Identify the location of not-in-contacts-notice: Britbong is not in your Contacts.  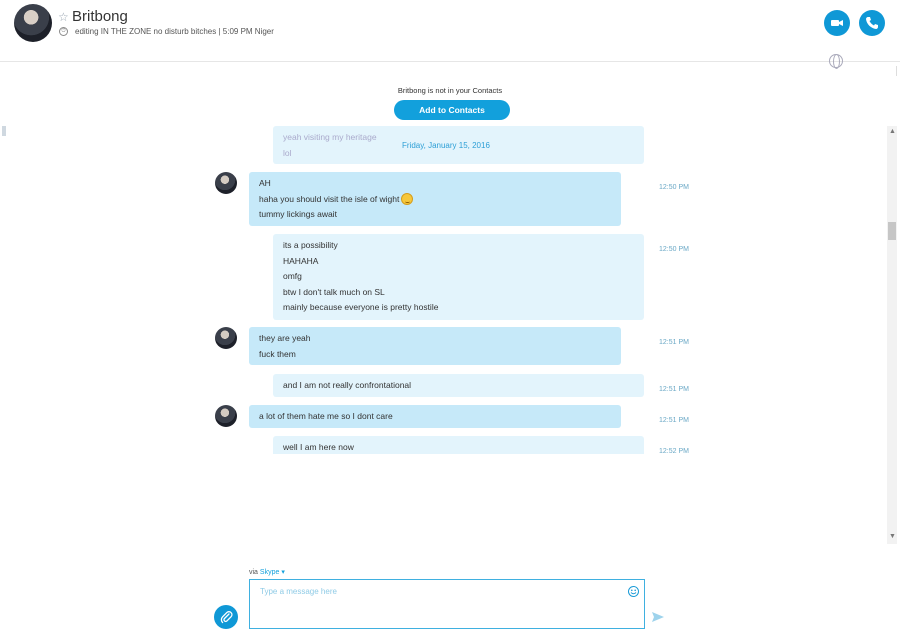
(450, 90).